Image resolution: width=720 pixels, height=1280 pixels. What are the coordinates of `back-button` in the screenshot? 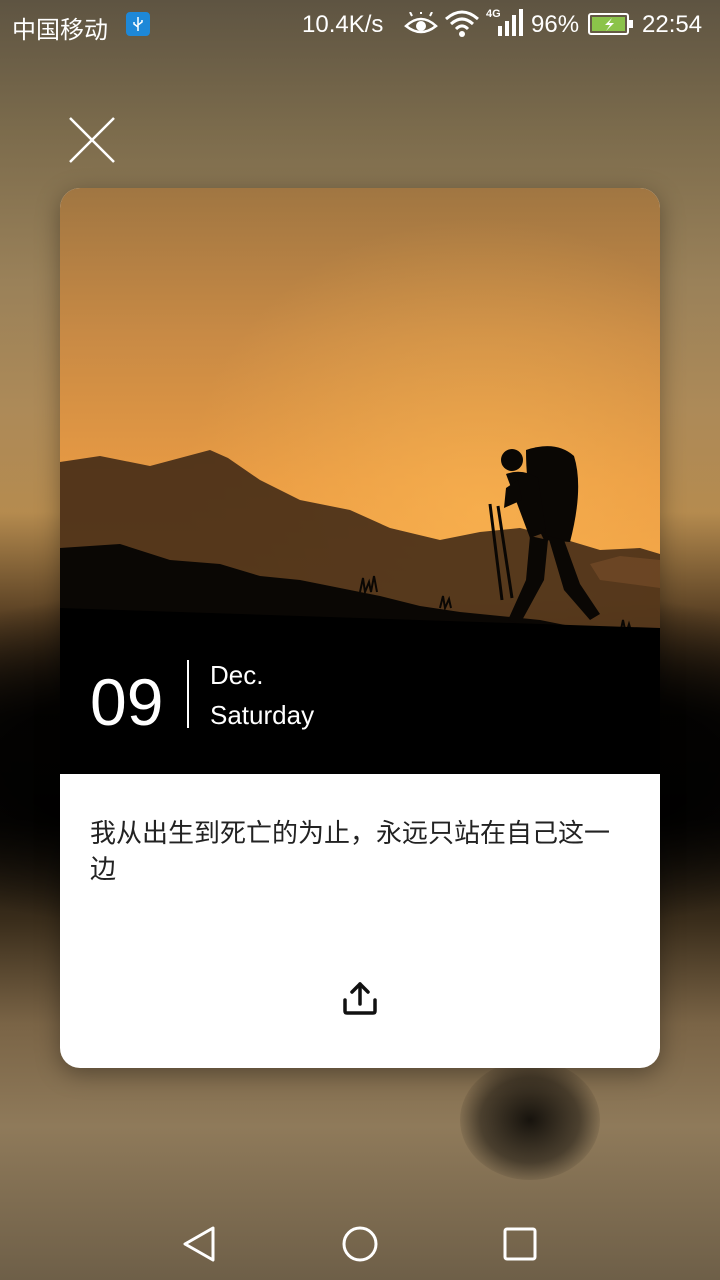 It's located at (200, 1246).